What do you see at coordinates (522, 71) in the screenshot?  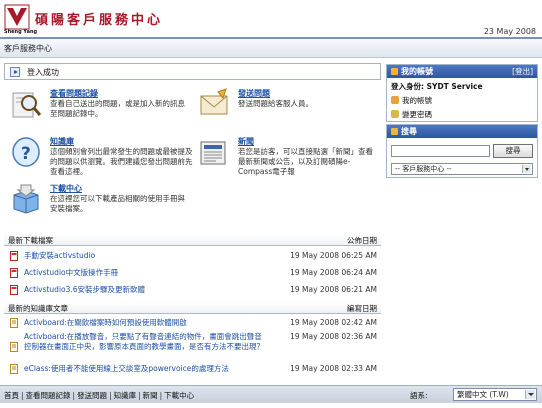 I see `logout-link: [登出]` at bounding box center [522, 71].